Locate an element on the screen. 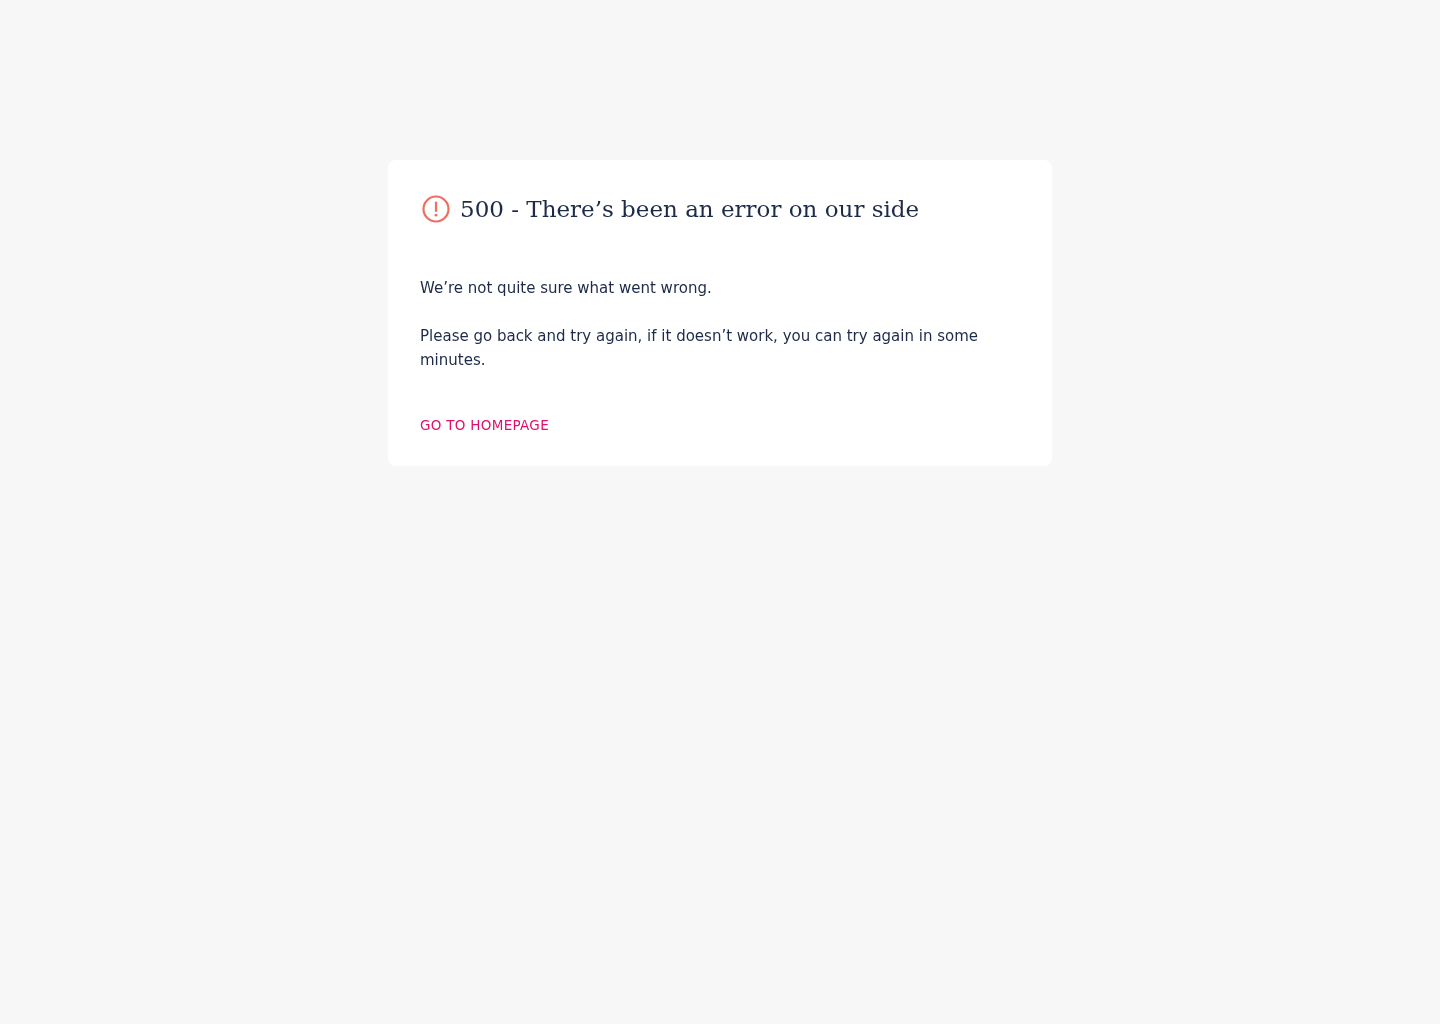 Image resolution: width=1440 pixels, height=1024 pixels. exclamation-circle-icon is located at coordinates (436, 209).